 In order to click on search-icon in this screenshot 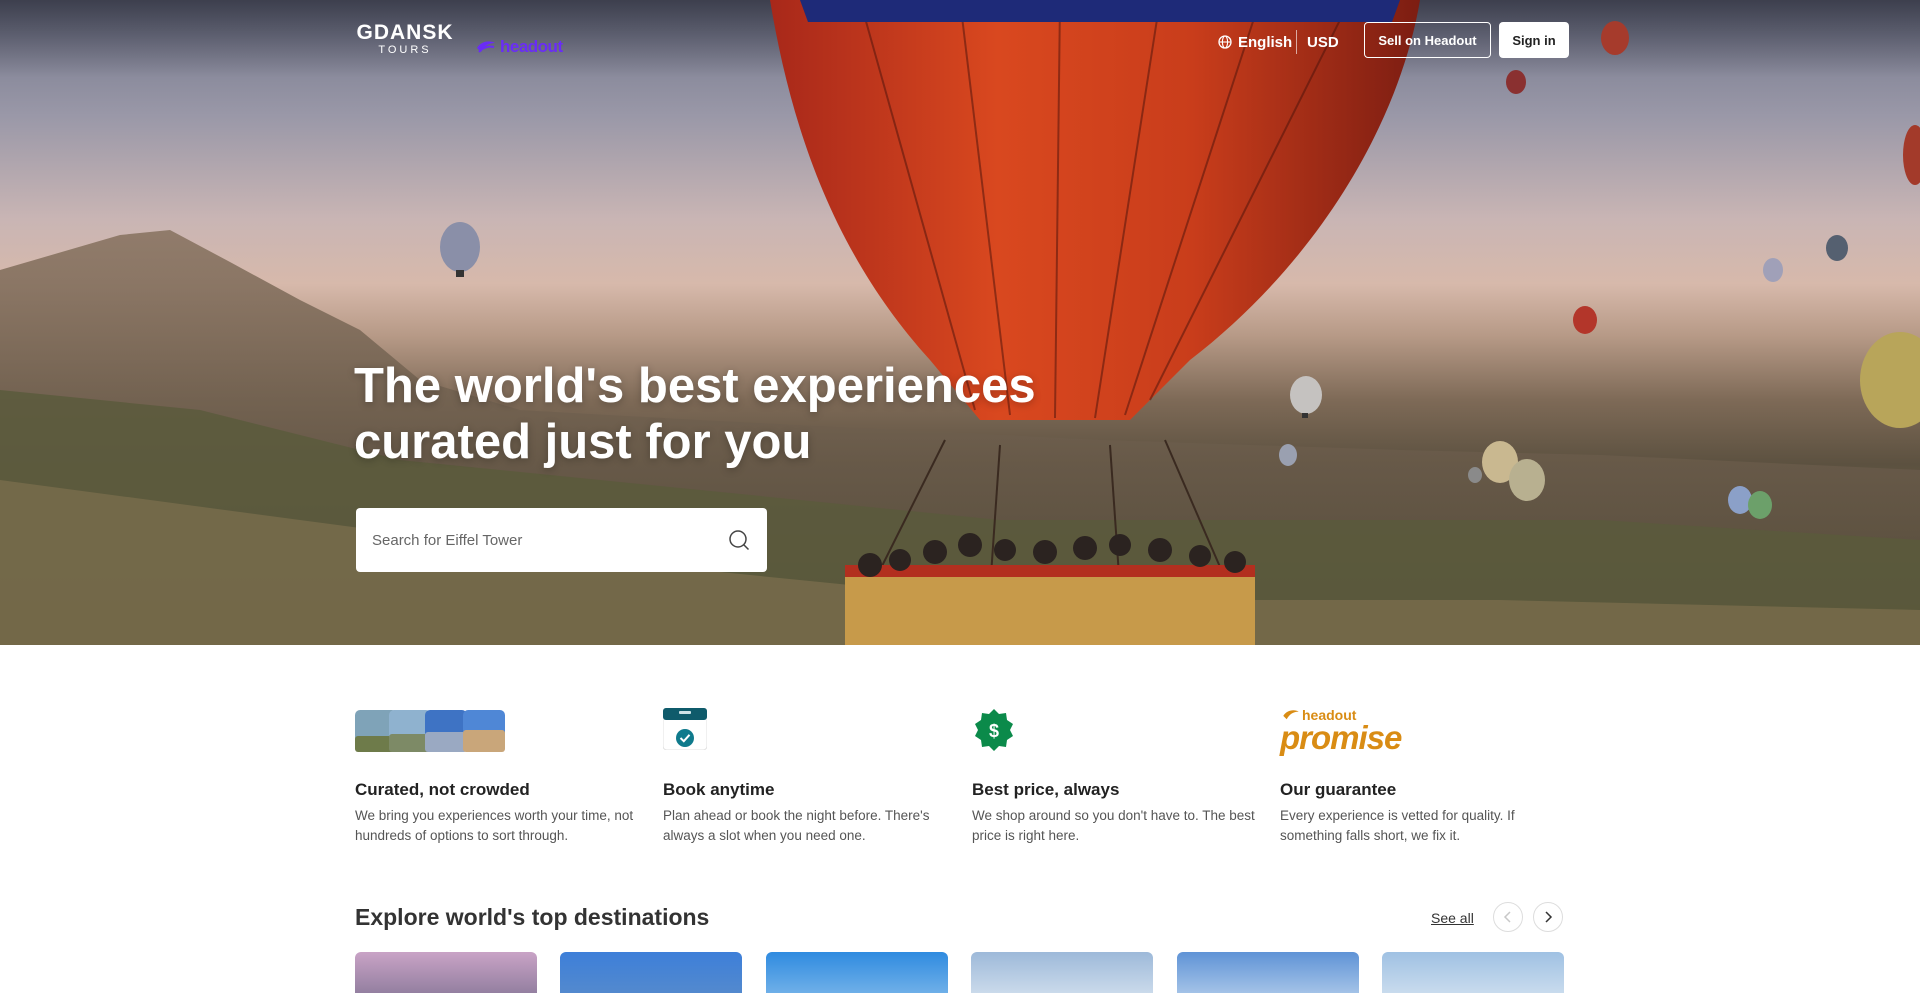, I will do `click(739, 540)`.